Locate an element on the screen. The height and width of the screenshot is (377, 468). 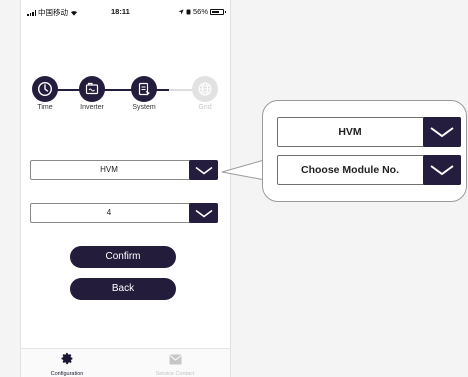
tab-configuration: Configuration is located at coordinates (67, 364).